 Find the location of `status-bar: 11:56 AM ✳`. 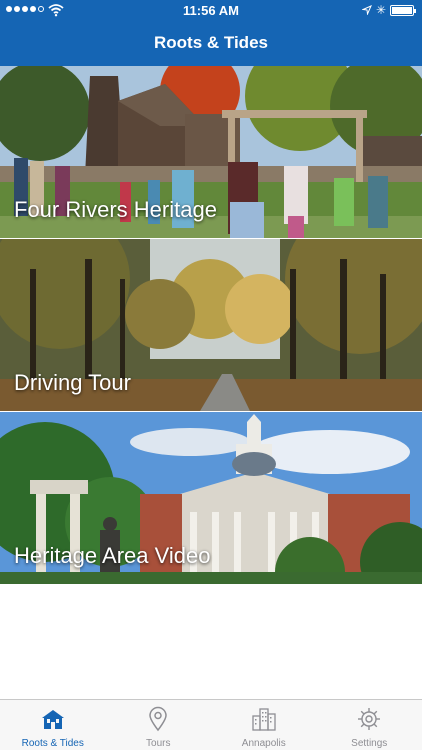

status-bar: 11:56 AM ✳ is located at coordinates (211, 11).